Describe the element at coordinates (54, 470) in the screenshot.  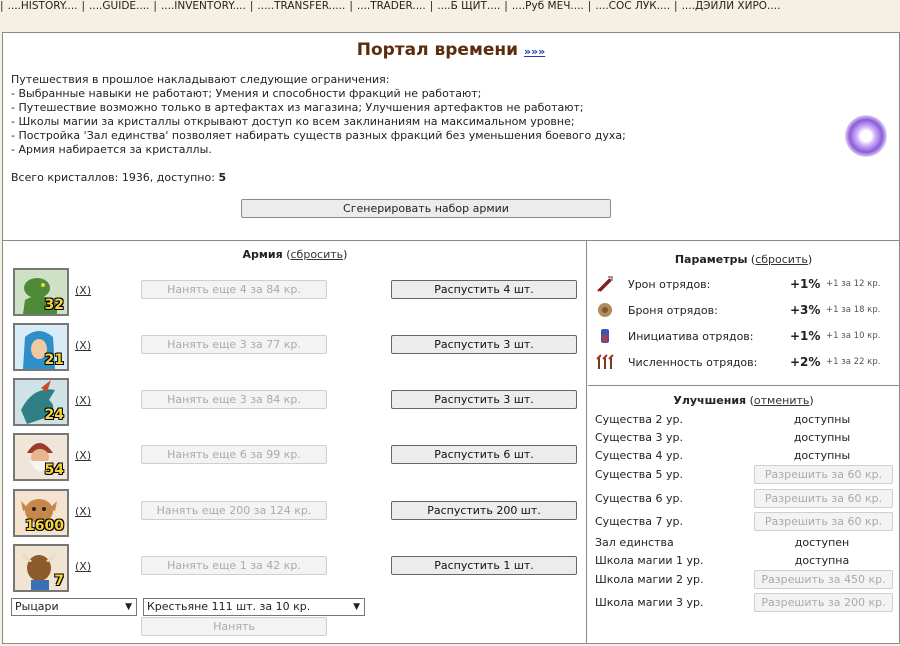
I see `unit-count: 54` at that location.